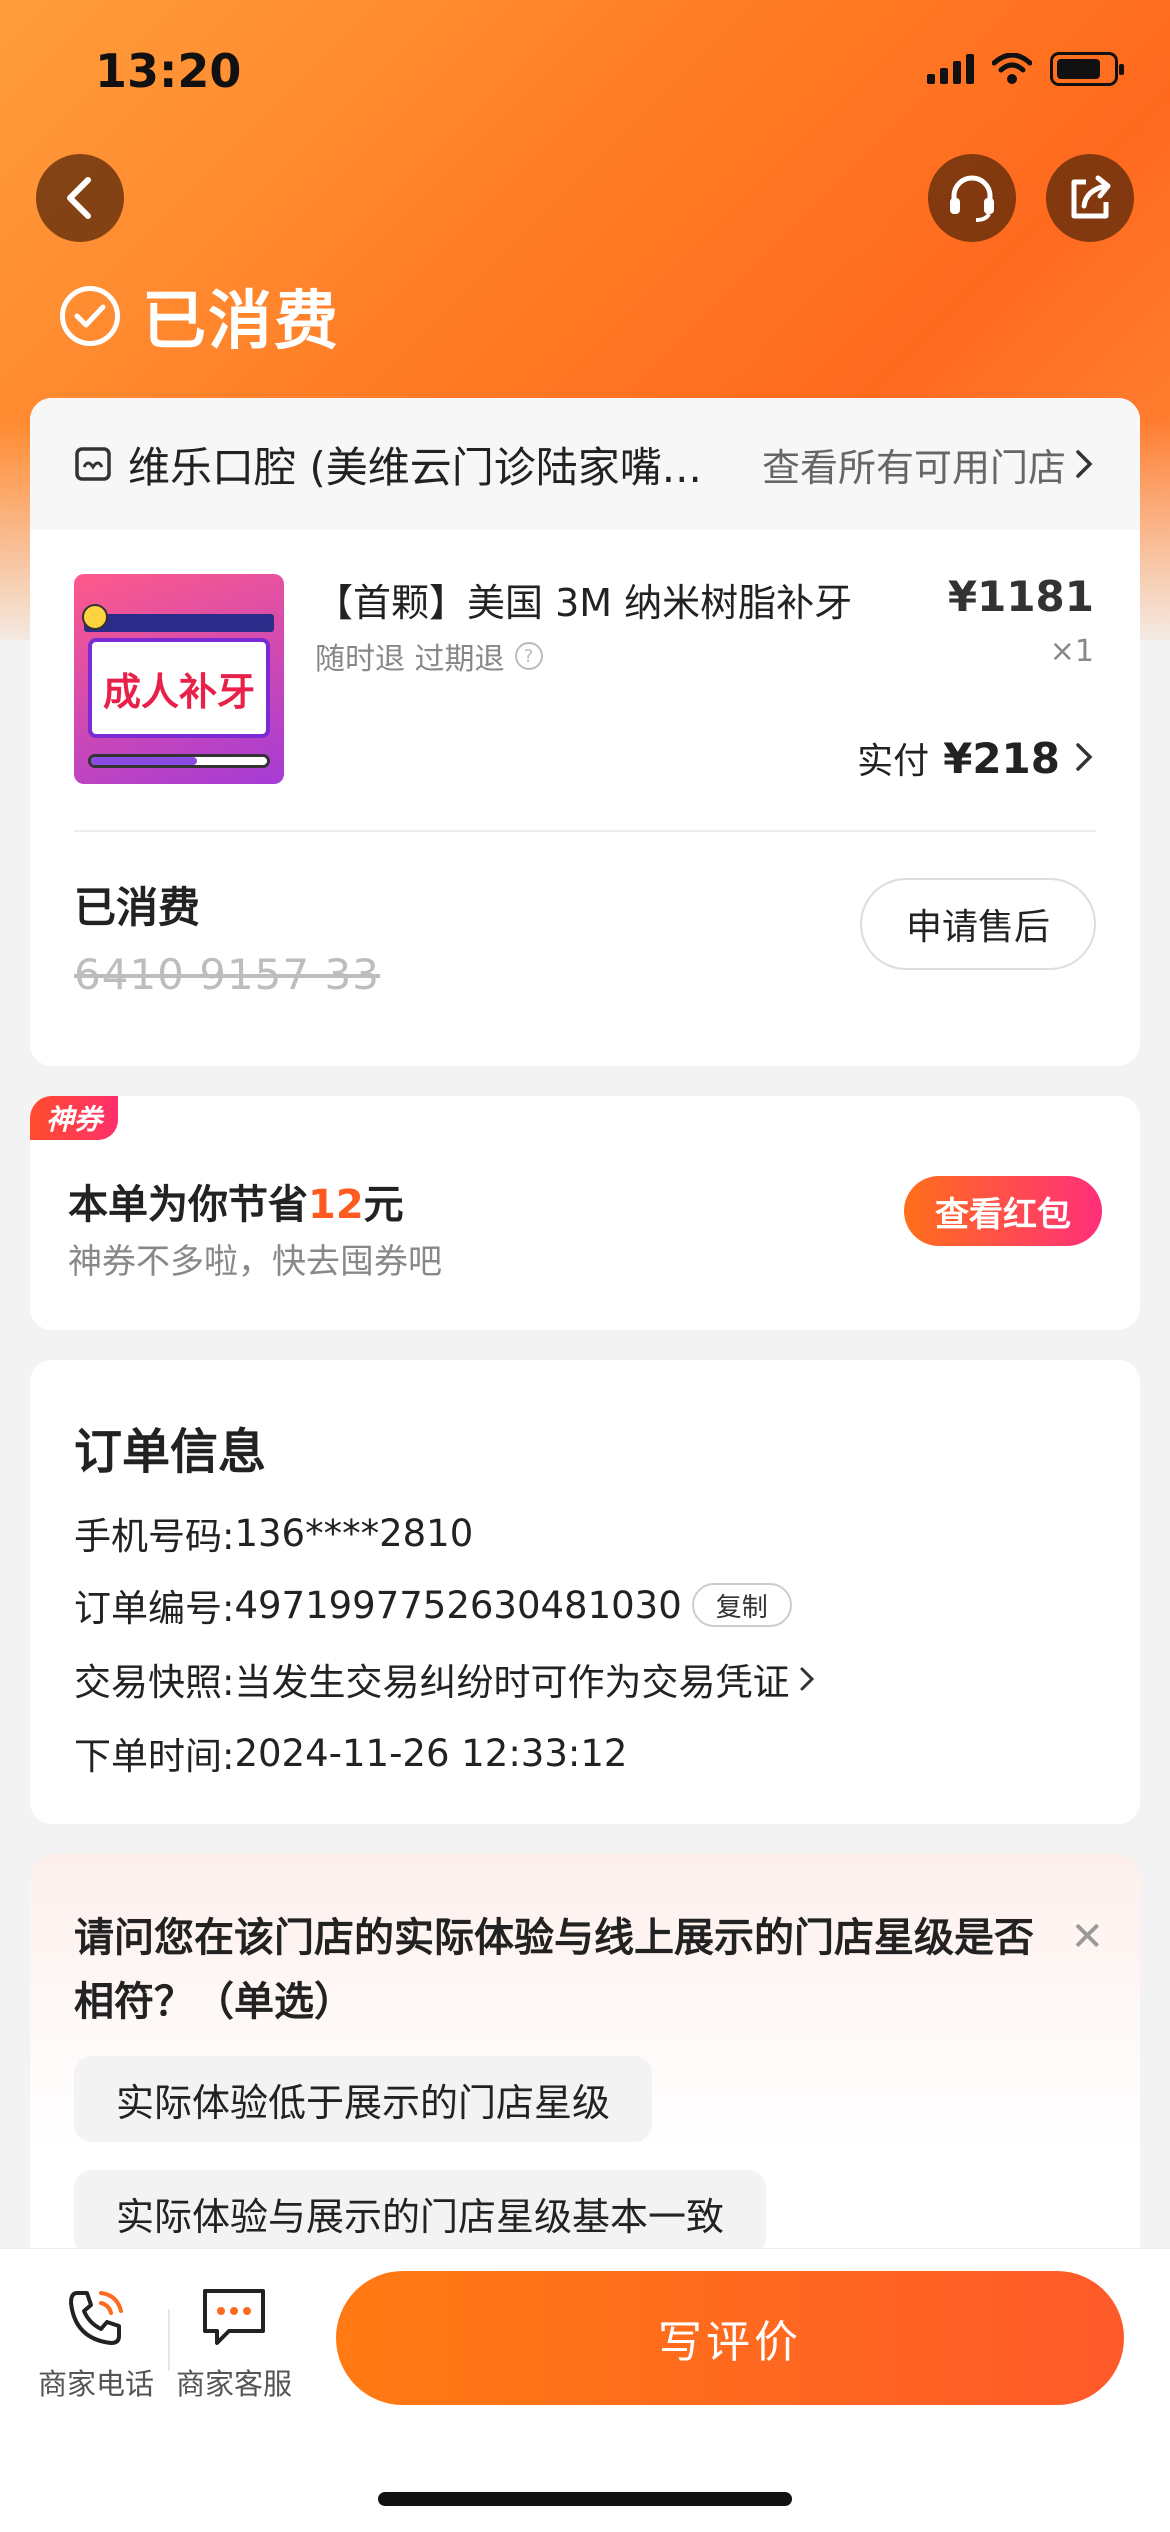 This screenshot has height=2532, width=1170. I want to click on merchant-service-button: 商家客服, so click(234, 2344).